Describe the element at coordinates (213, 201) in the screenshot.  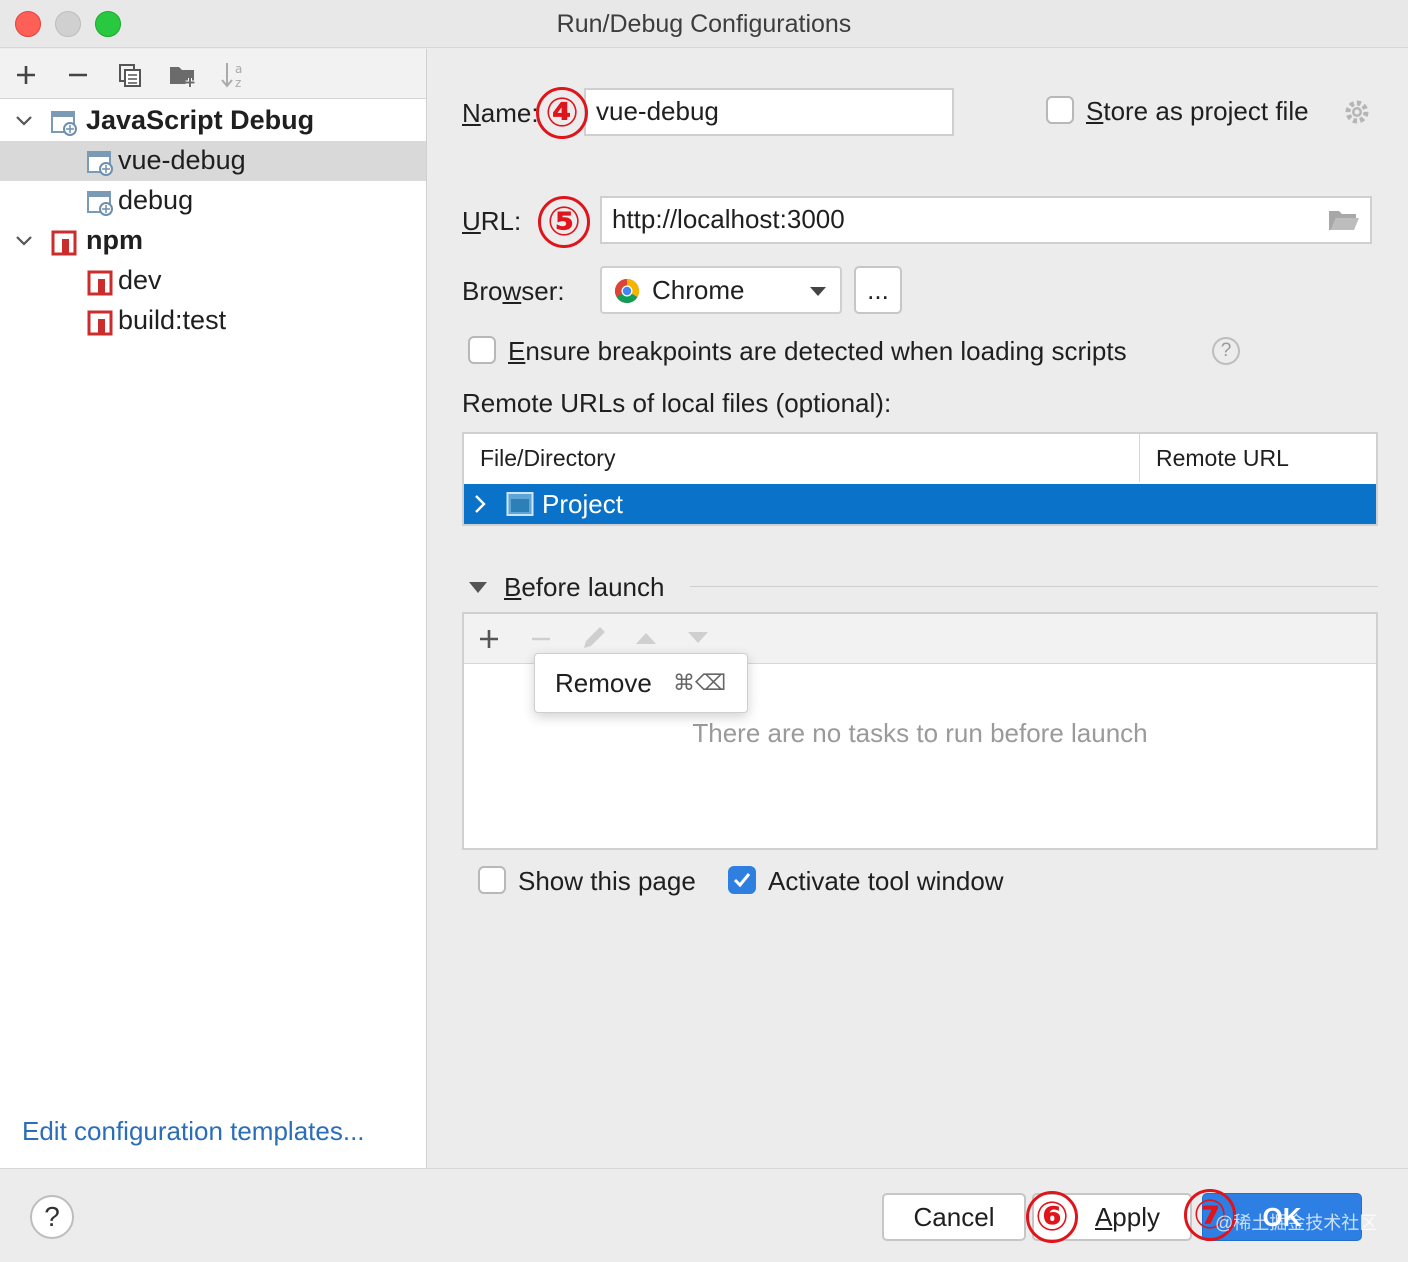
I see `tree-item-debug: debug` at that location.